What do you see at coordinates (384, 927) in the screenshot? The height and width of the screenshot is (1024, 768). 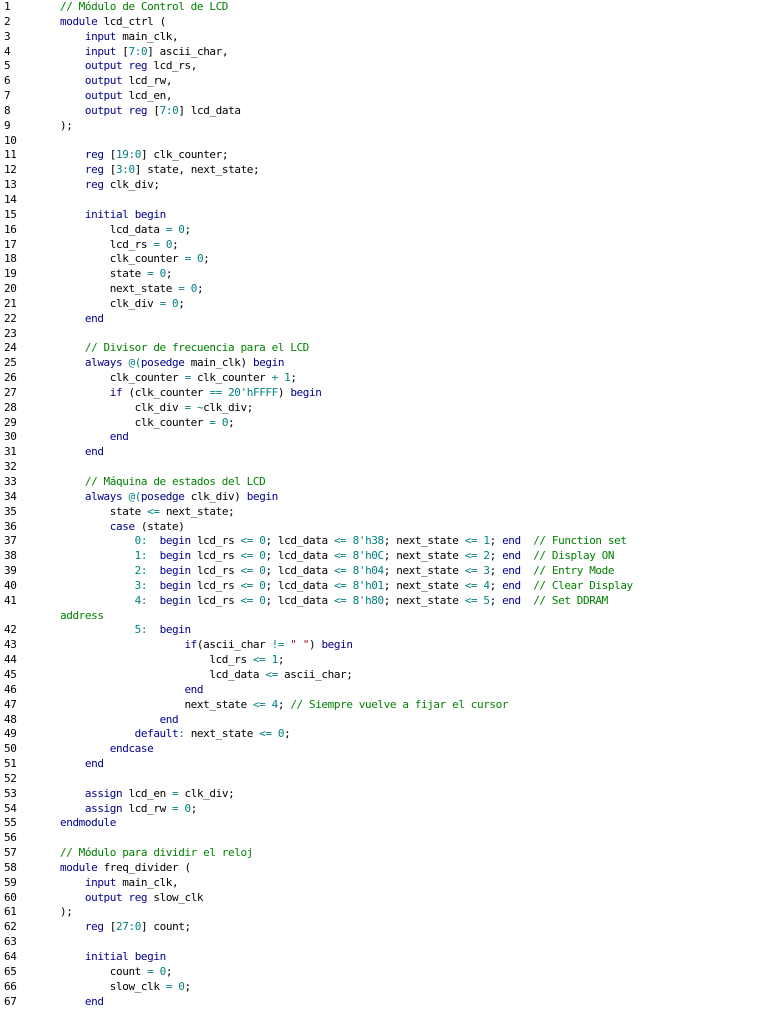 I see `code-line: 62 reg [27:0] count;` at bounding box center [384, 927].